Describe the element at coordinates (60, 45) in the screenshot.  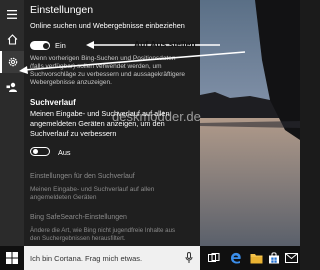
I see `online-search-toggle-state: Ein` at that location.